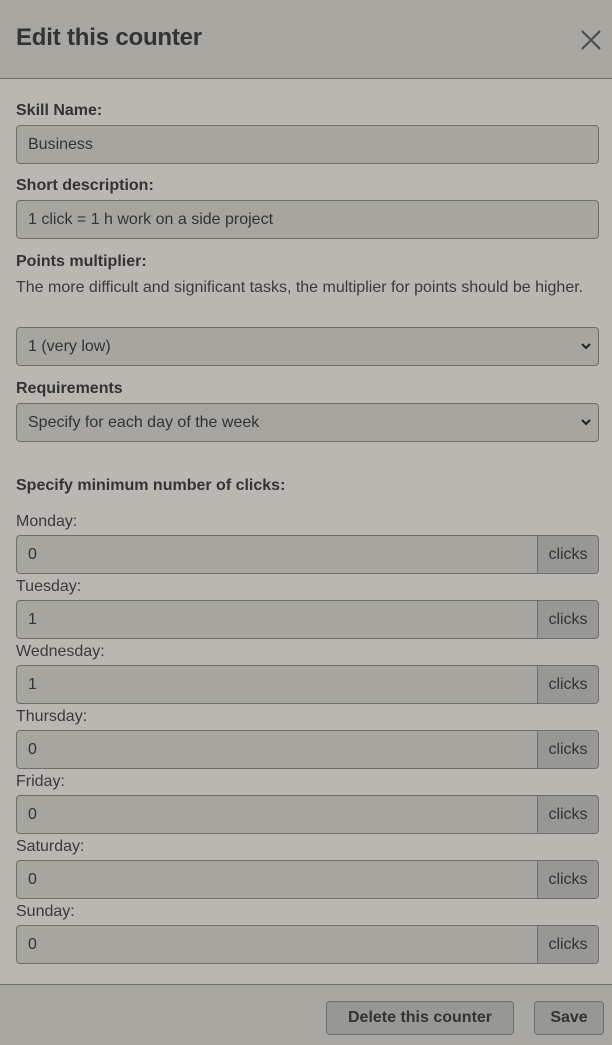 This screenshot has width=612, height=1045. What do you see at coordinates (50, 846) in the screenshot?
I see `saturday-label: Saturday:` at bounding box center [50, 846].